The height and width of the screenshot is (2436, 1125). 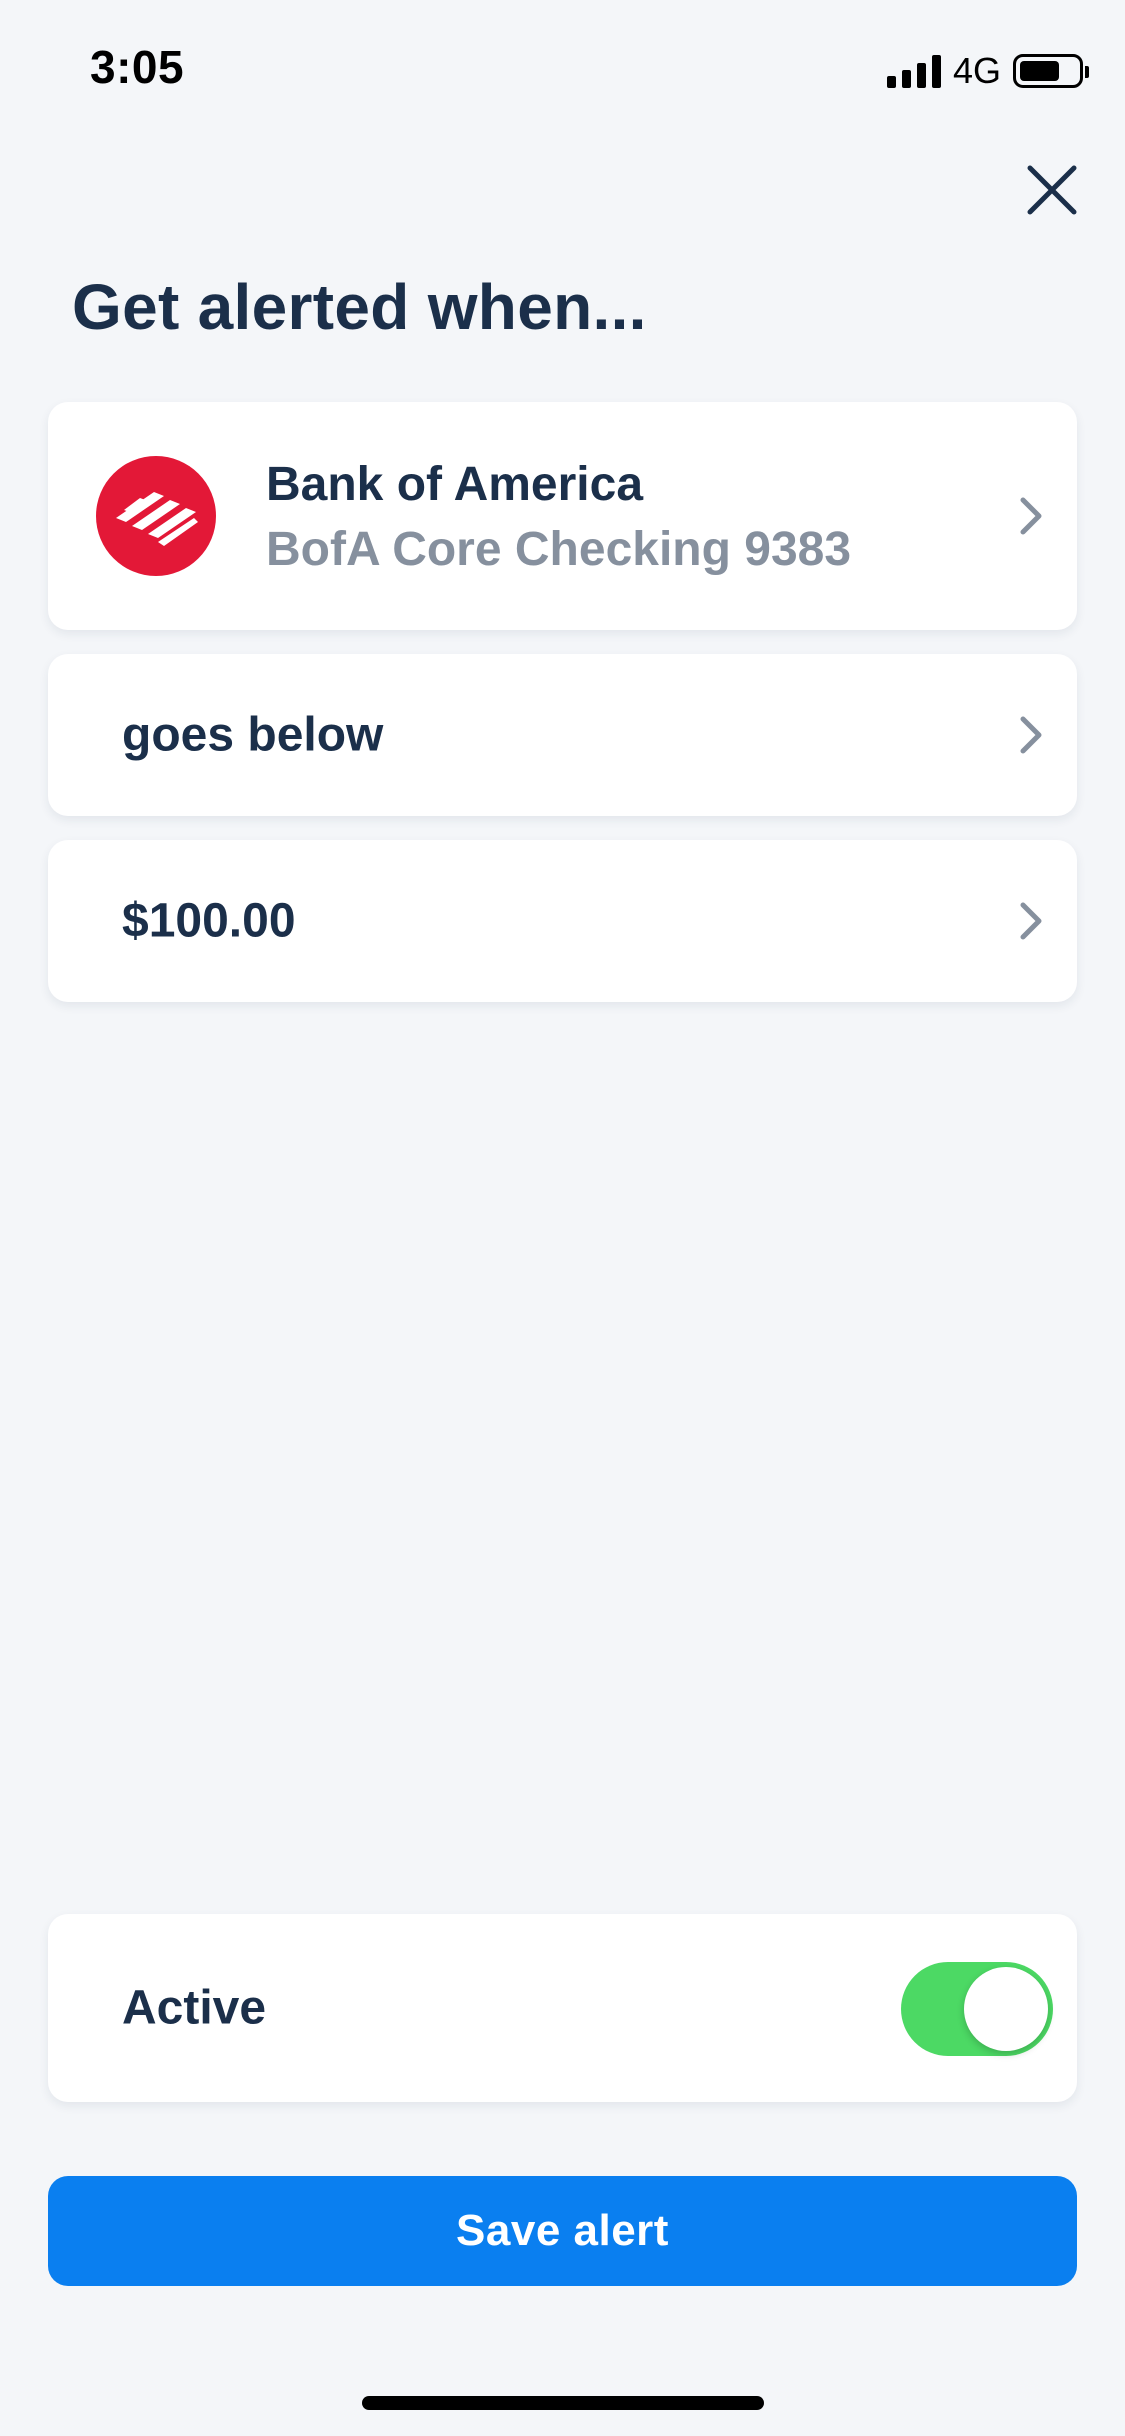 I want to click on active-toggle, so click(x=977, y=2009).